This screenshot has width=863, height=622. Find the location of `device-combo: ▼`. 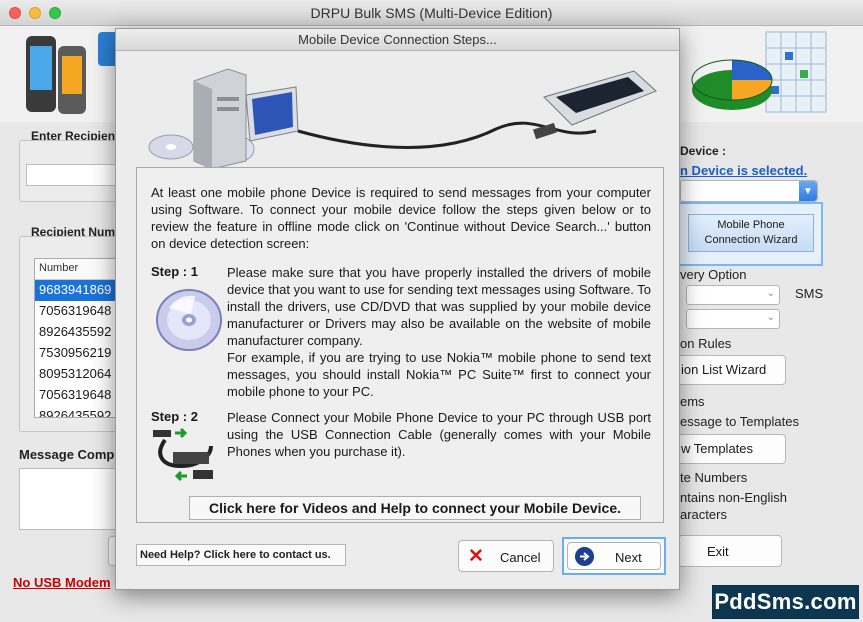

device-combo: ▼ is located at coordinates (749, 191).